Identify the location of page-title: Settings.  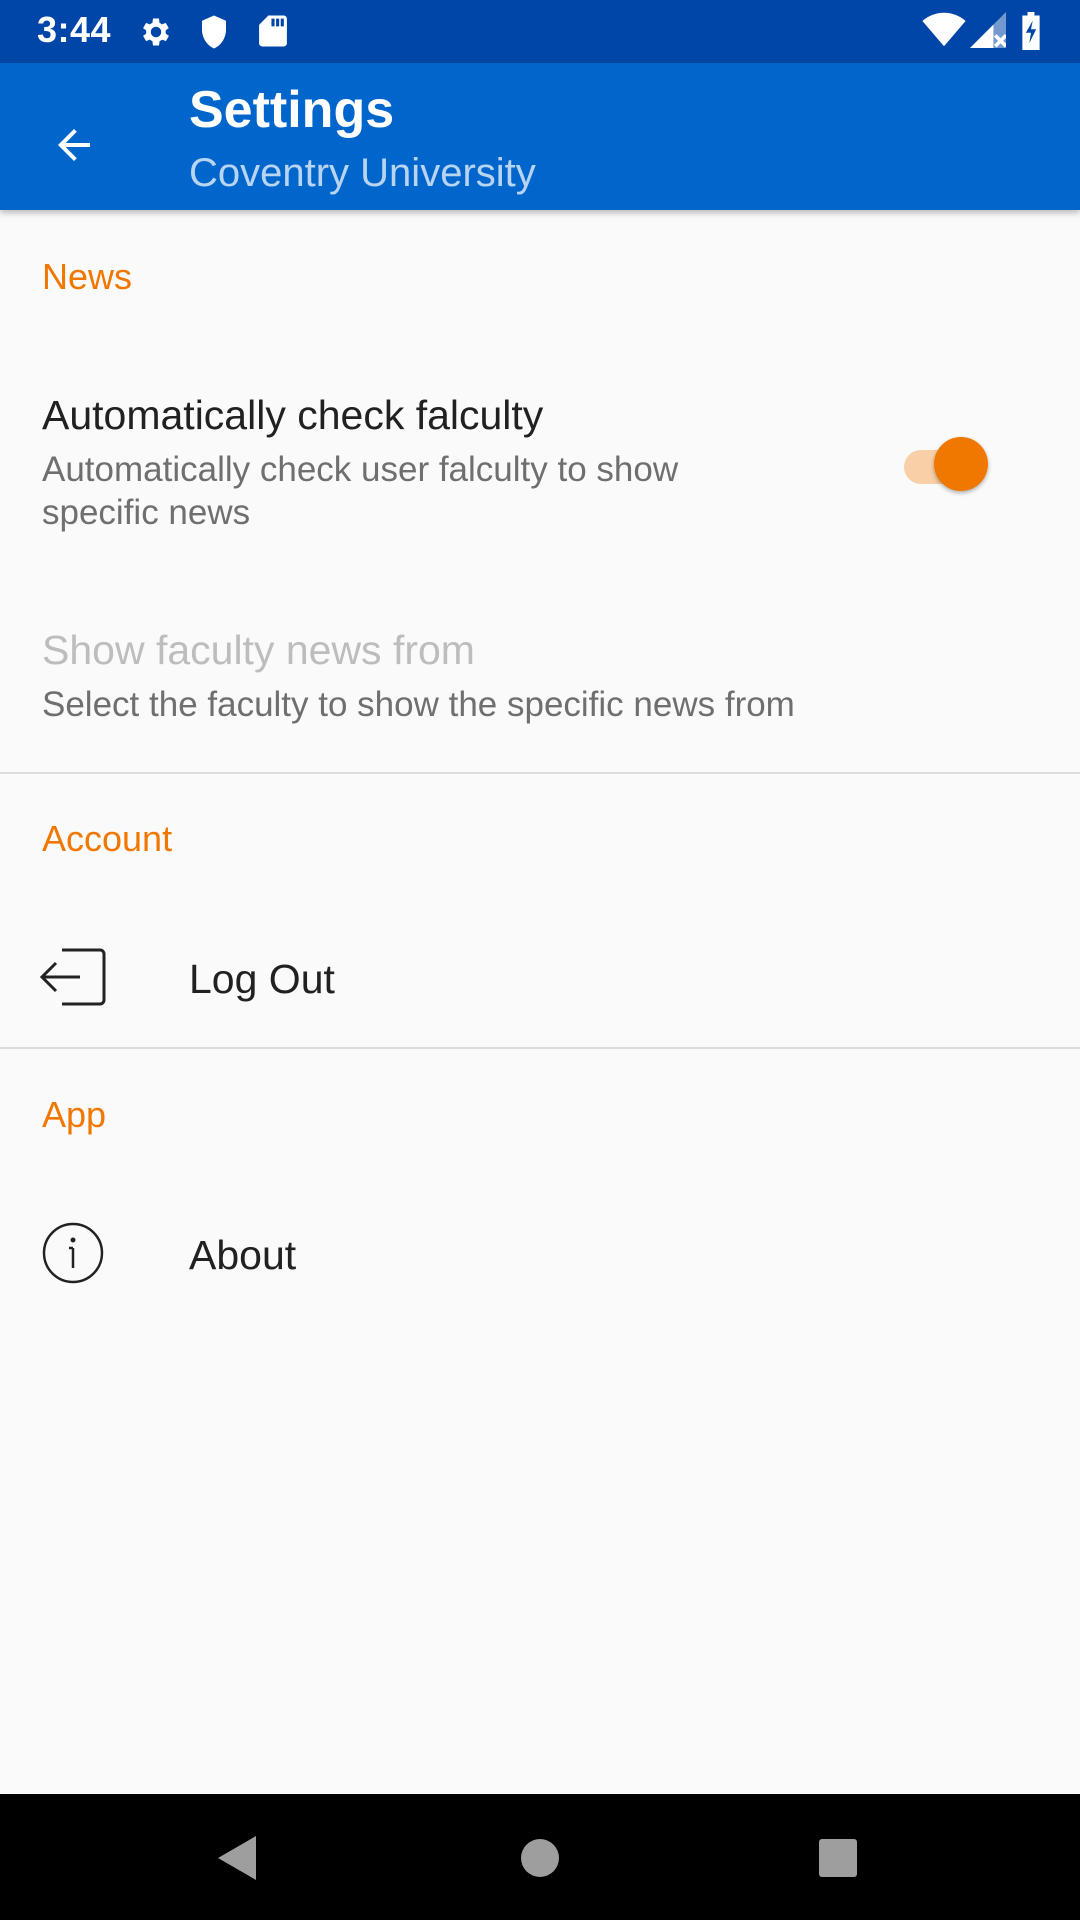
(292, 110).